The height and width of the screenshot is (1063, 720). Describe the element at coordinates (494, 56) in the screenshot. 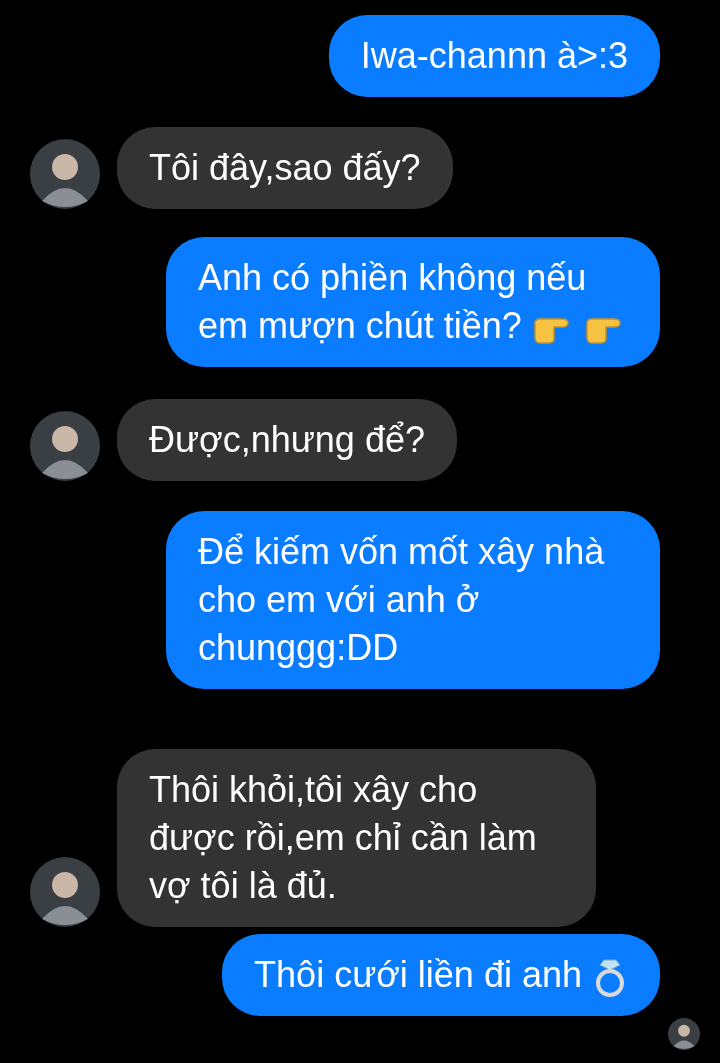

I see `message-bubble: Iwa-channn à>:3` at that location.